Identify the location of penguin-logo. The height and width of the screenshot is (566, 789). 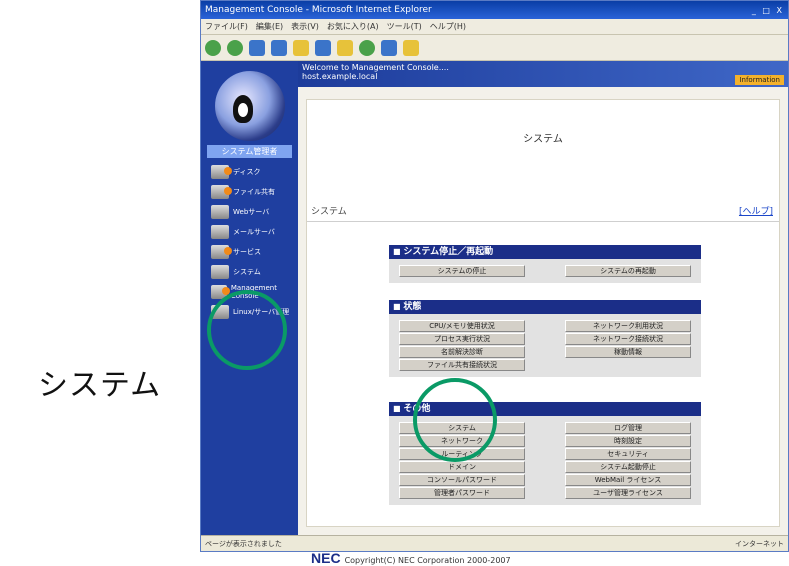
(249, 106).